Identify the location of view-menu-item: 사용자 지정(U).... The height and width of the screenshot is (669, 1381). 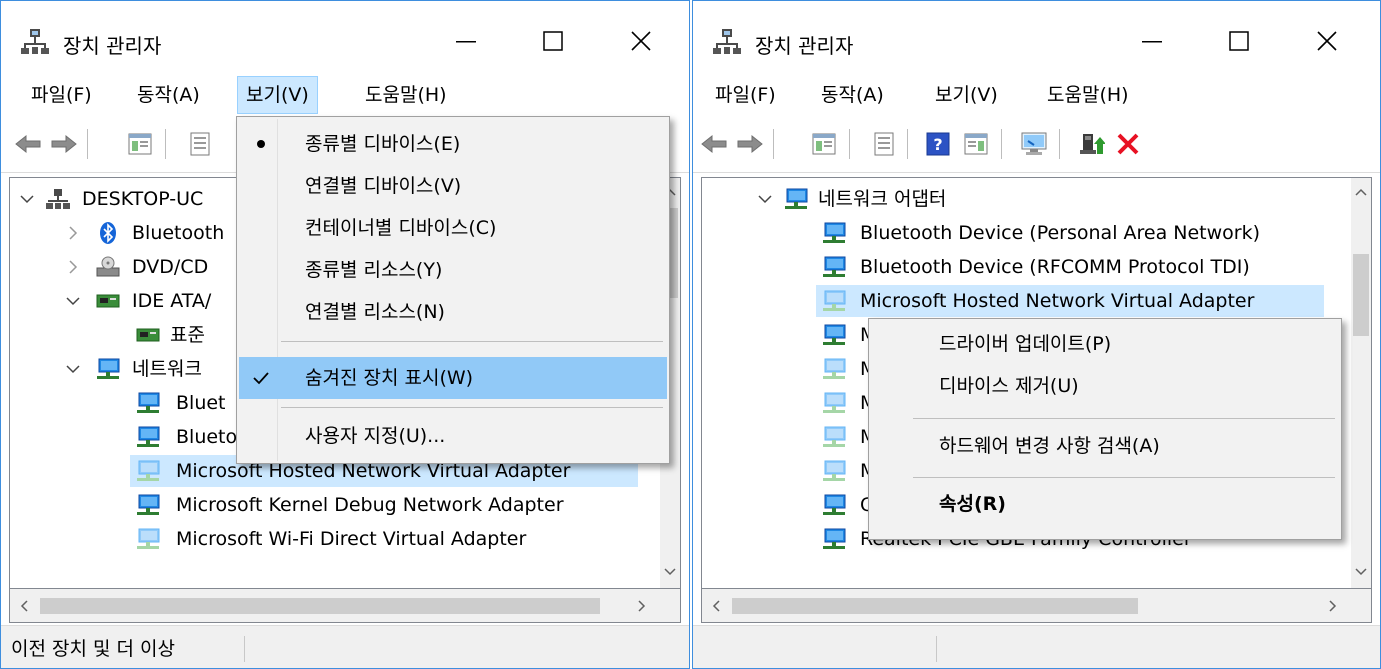
(453, 436).